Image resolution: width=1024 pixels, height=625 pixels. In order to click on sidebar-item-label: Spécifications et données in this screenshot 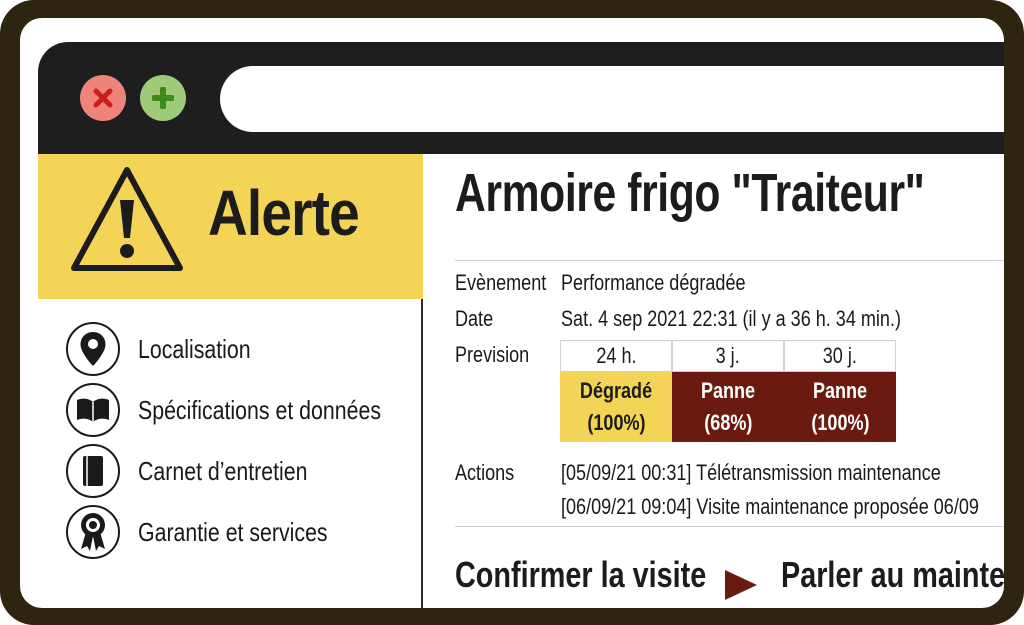, I will do `click(259, 410)`.